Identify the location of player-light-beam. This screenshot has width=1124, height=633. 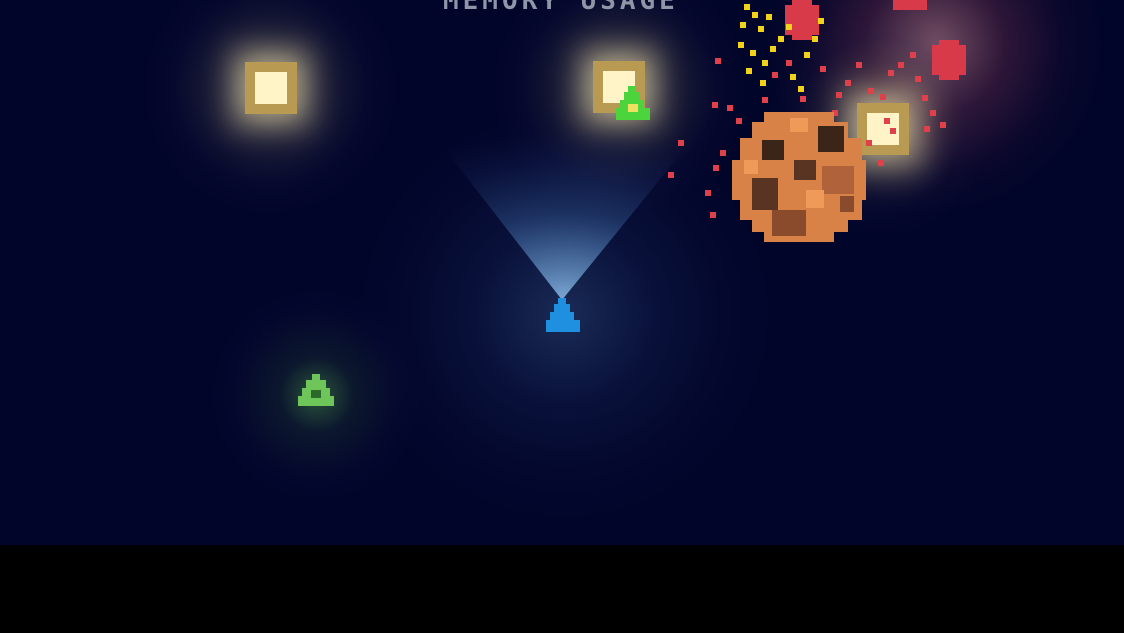
(565, 215).